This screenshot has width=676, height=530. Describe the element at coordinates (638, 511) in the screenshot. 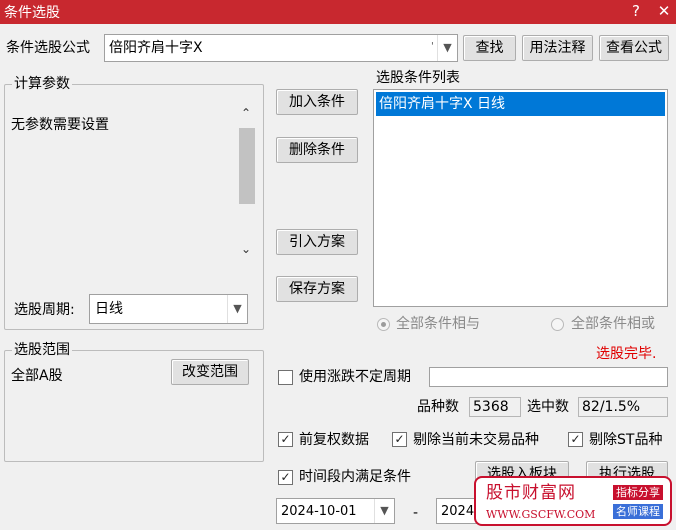

I see `watermark-tag-2: 名师课程` at that location.